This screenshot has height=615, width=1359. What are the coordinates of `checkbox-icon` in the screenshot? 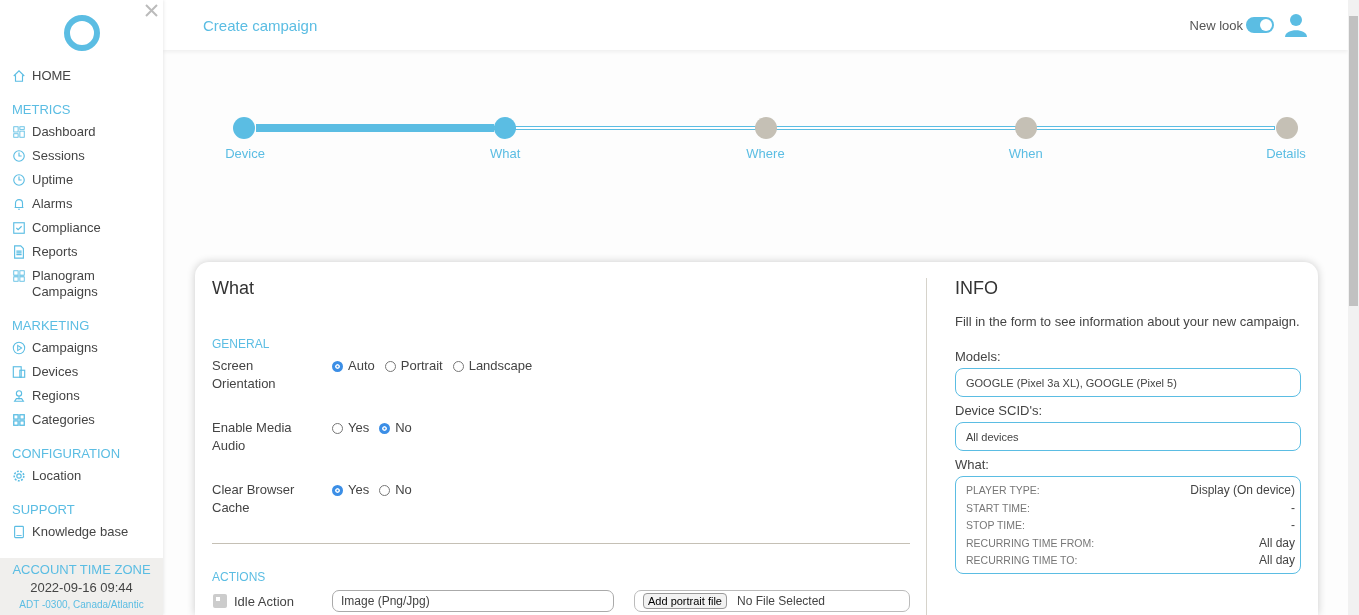 It's located at (19, 228).